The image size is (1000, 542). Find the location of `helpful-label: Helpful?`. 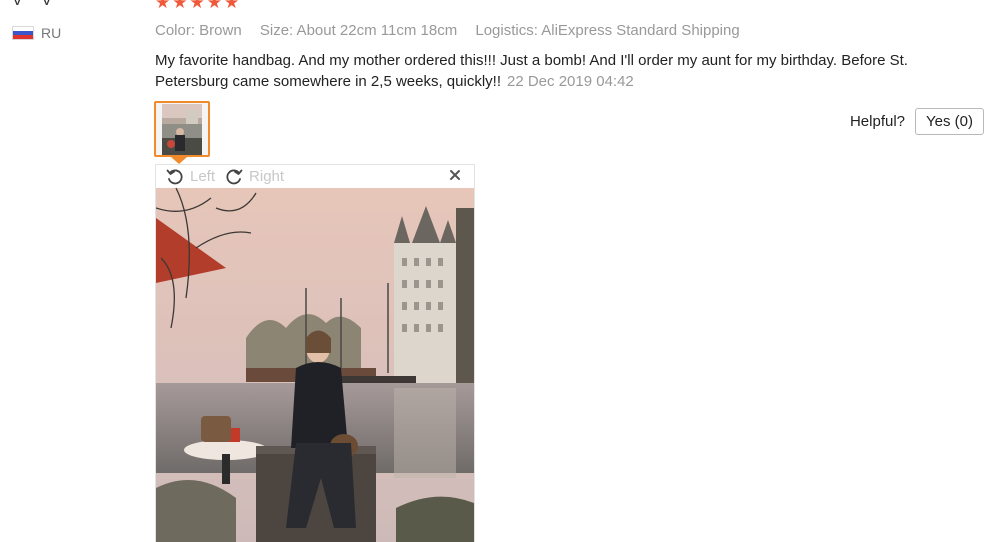

helpful-label: Helpful? is located at coordinates (877, 121).